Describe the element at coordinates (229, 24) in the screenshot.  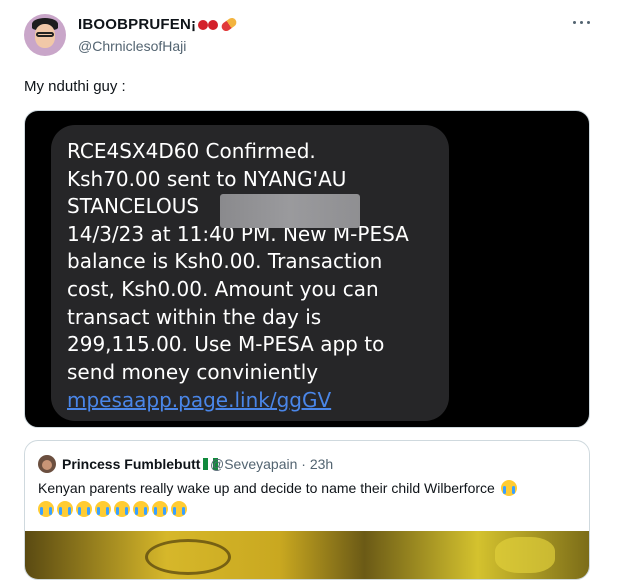
I see `pill-emoji-icon` at that location.